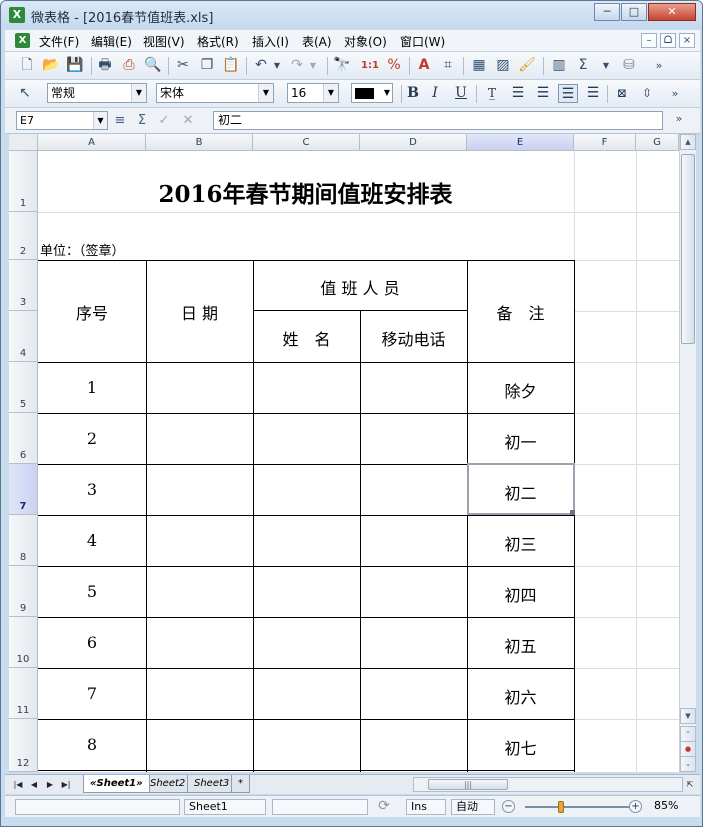 Image resolution: width=703 pixels, height=827 pixels. Describe the element at coordinates (559, 65) in the screenshot. I see `chart-icon: ▥` at that location.